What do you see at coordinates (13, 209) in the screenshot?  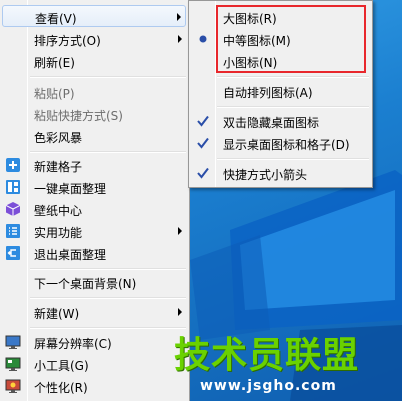 I see `cube-icon` at bounding box center [13, 209].